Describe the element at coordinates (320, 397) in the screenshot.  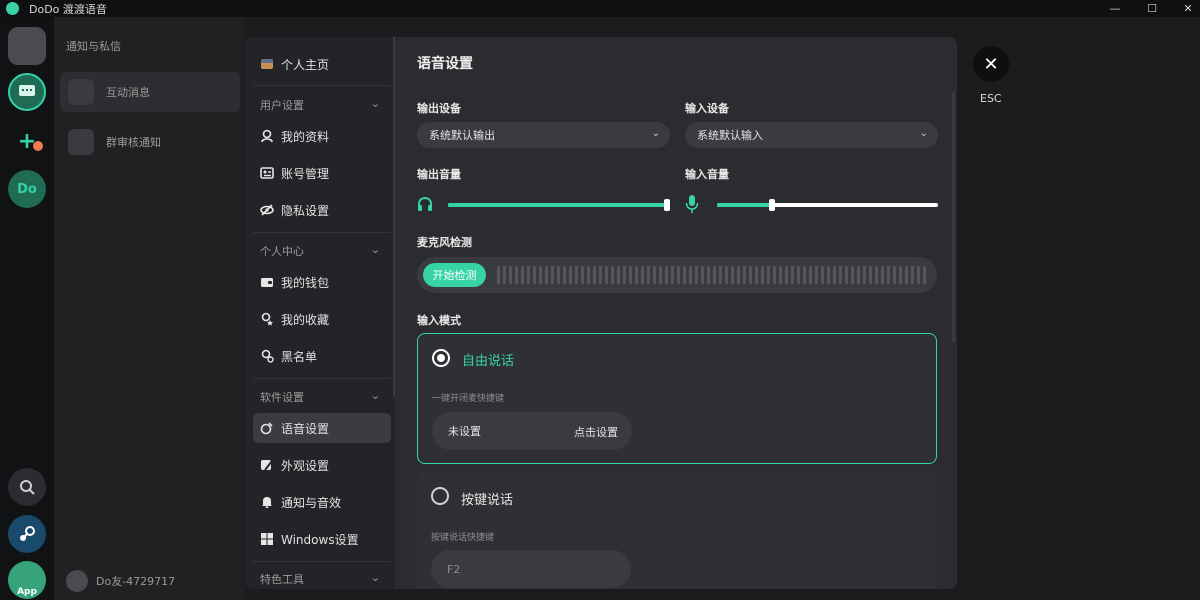
I see `nav-section-software-settings: 软件设置 ⌄` at that location.